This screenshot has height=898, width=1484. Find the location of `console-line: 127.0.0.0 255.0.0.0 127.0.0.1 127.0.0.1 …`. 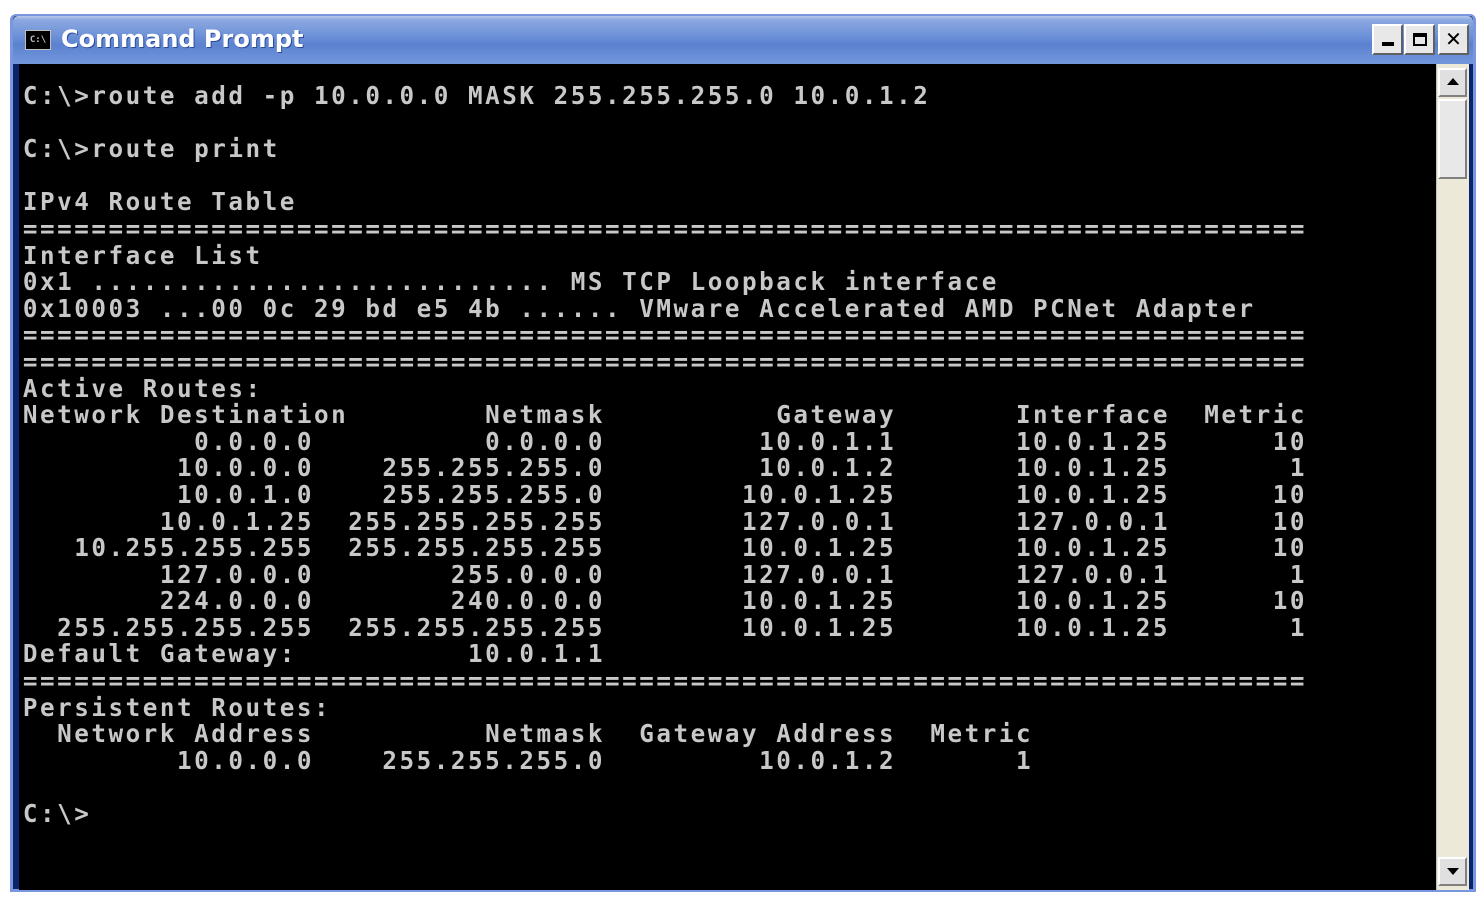

console-line: 127.0.0.0 255.0.0.0 127.0.0.1 127.0.0.1 … is located at coordinates (665, 574).